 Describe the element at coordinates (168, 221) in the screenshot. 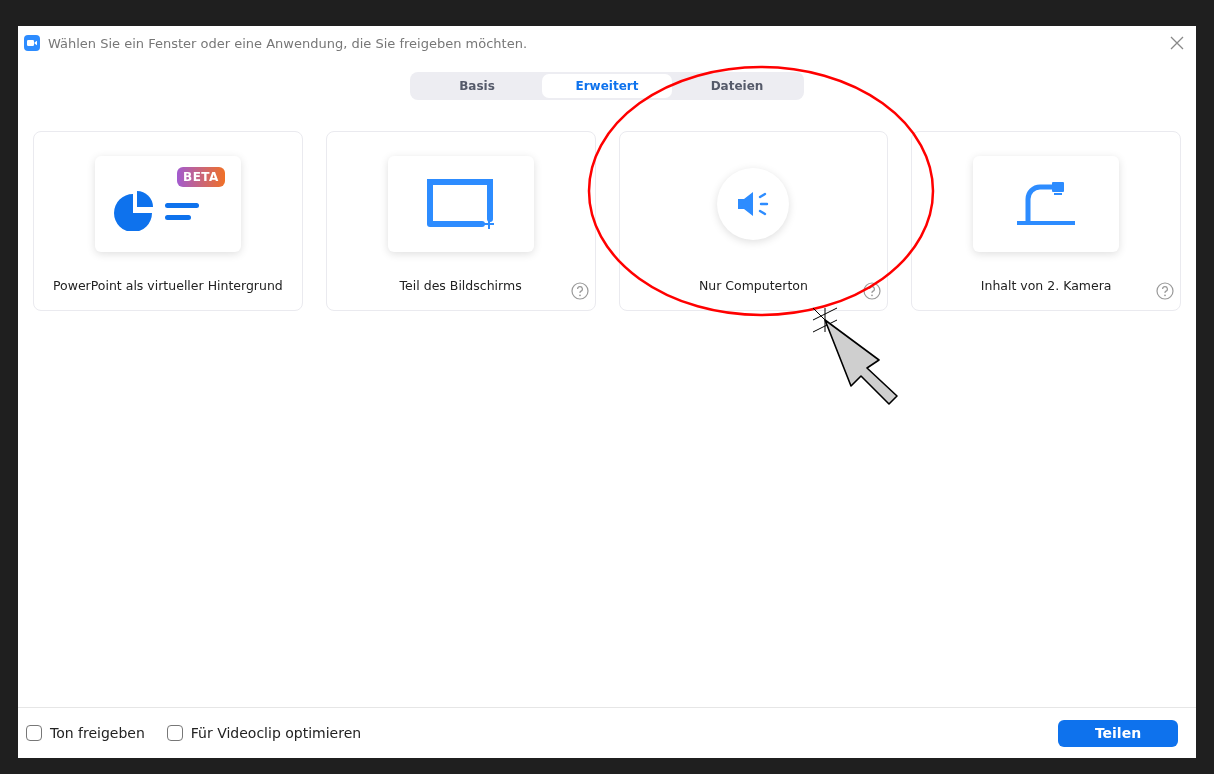

I see `share-option-card: BETA PowerPoint als virtueller Hintergrund` at that location.